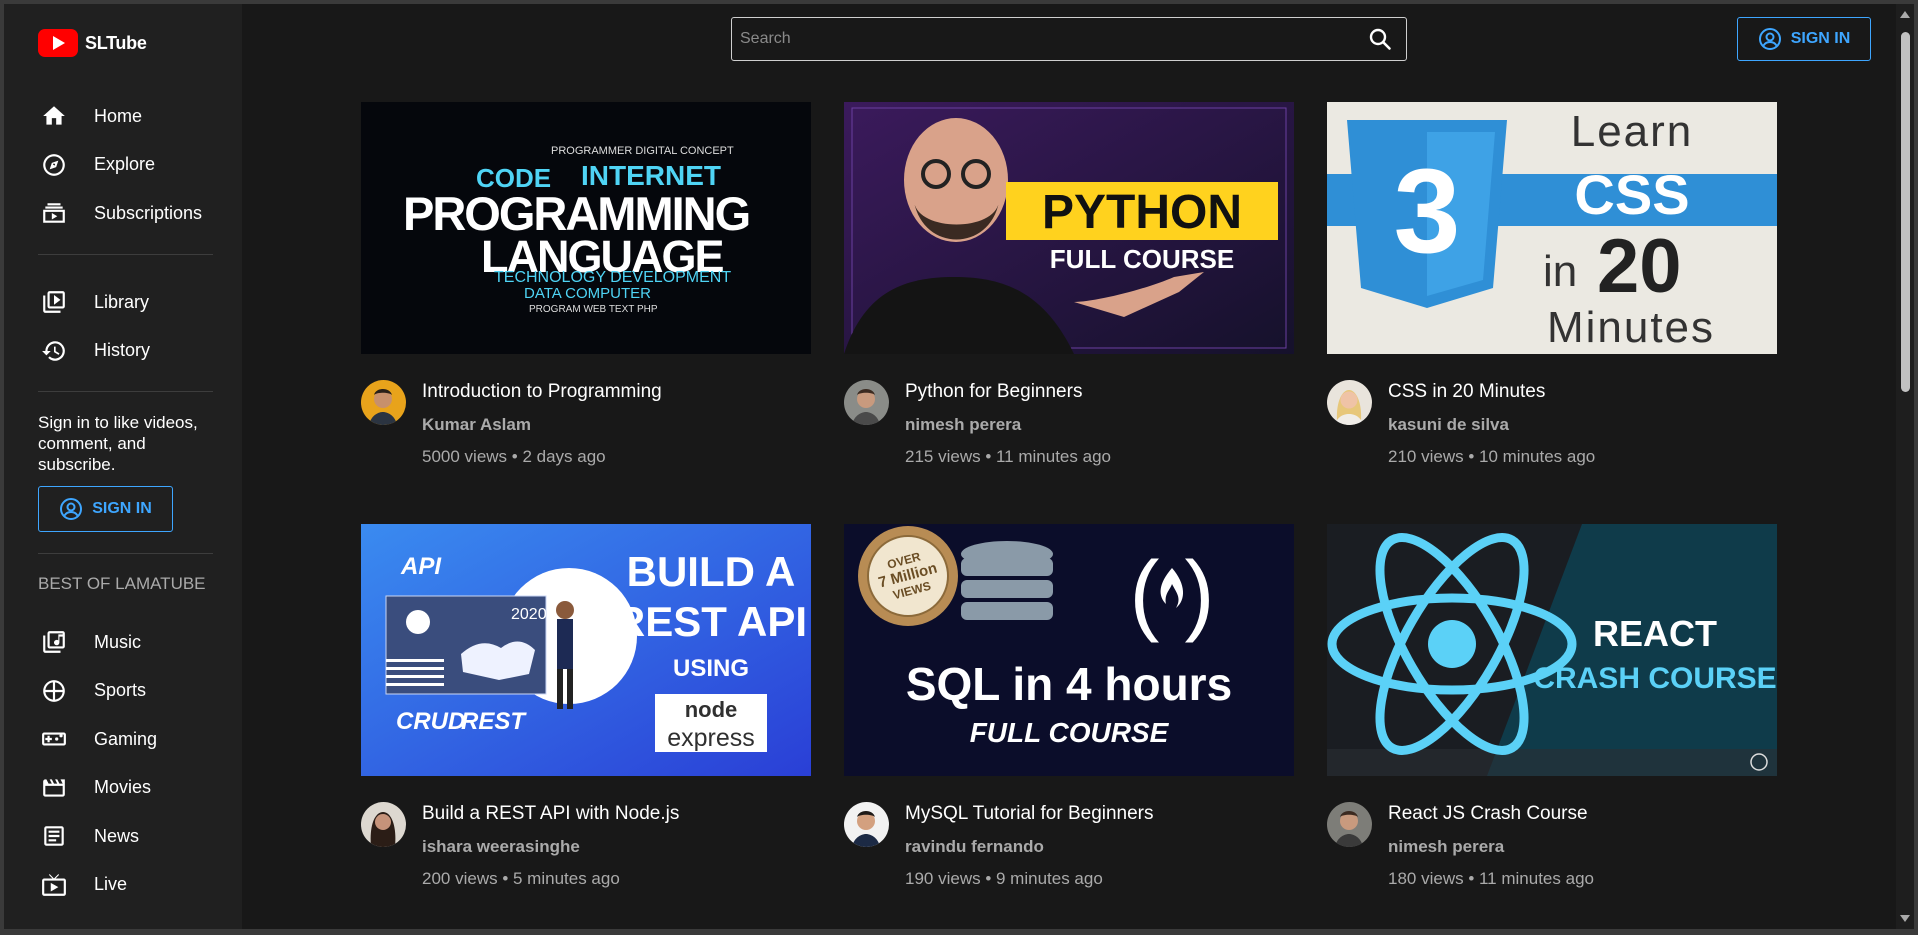  I want to click on thumb-text: USING, so click(711, 668).